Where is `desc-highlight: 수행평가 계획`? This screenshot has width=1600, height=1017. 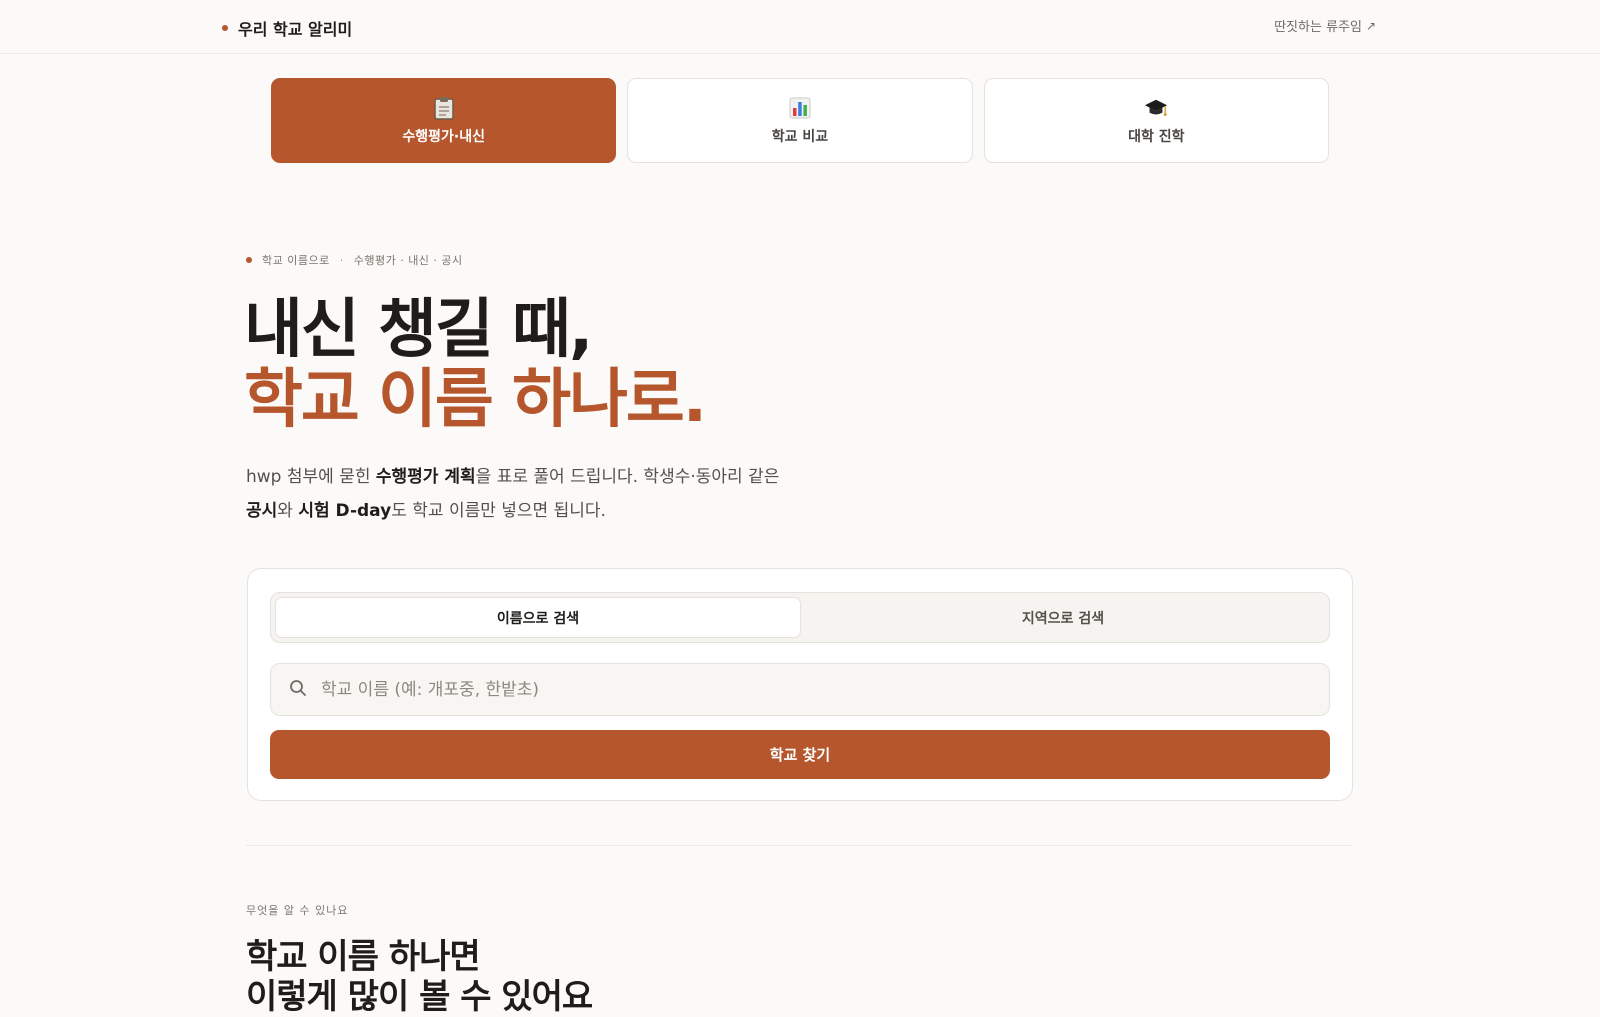 desc-highlight: 수행평가 계획 is located at coordinates (425, 477).